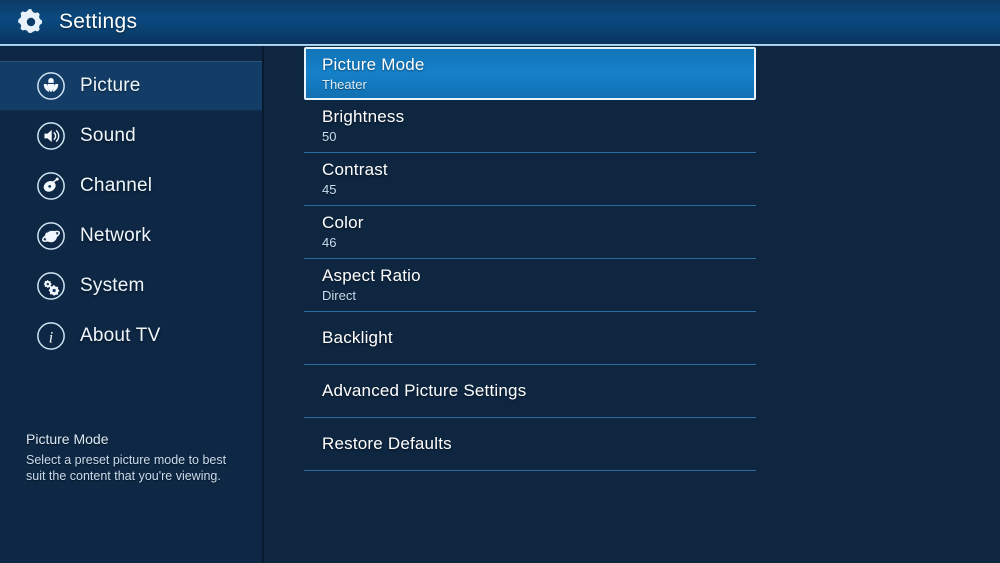  I want to click on sidebar-item-channel: Channel, so click(131, 186).